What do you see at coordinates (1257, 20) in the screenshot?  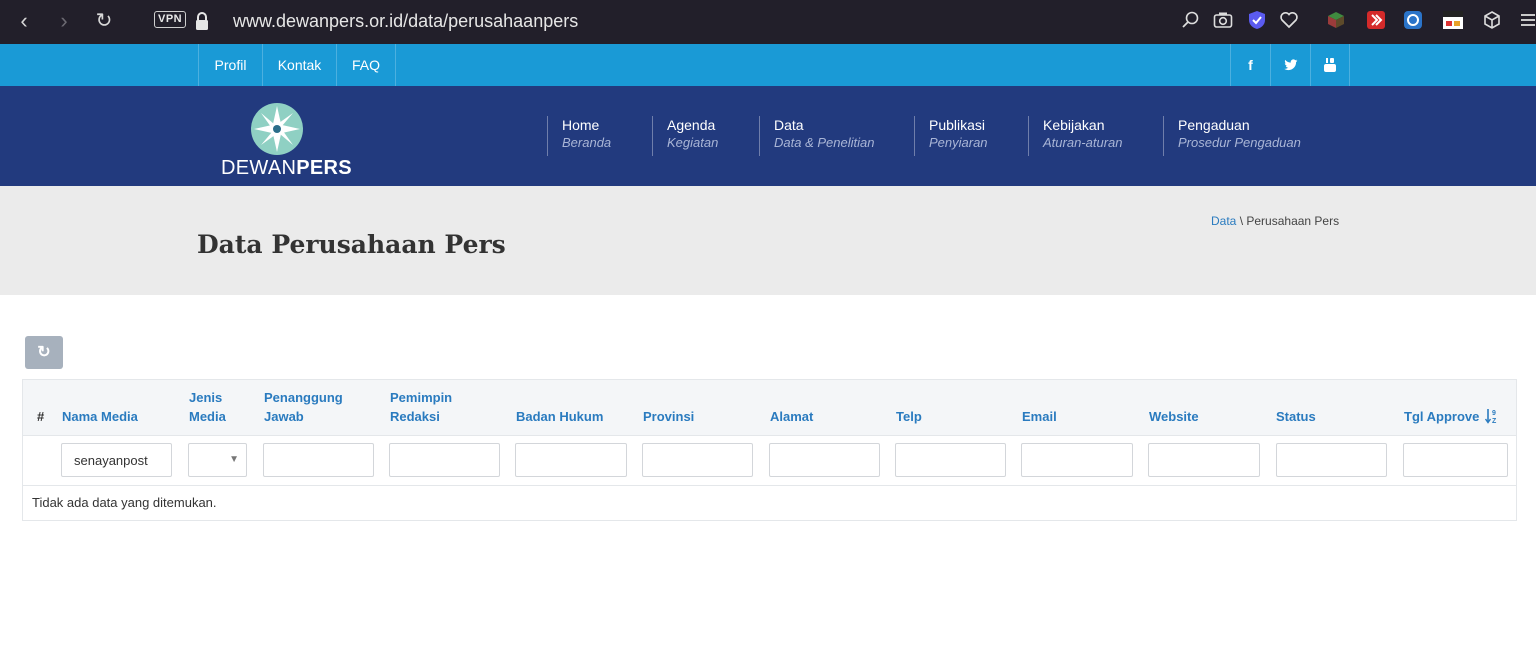 I see `shield-icon` at bounding box center [1257, 20].